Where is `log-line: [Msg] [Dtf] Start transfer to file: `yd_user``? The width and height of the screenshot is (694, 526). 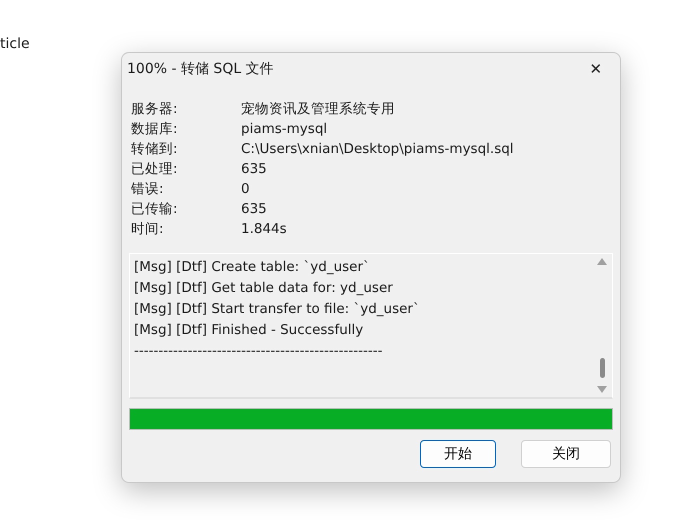
log-line: [Msg] [Dtf] Start transfer to file: `yd_user` is located at coordinates (277, 309).